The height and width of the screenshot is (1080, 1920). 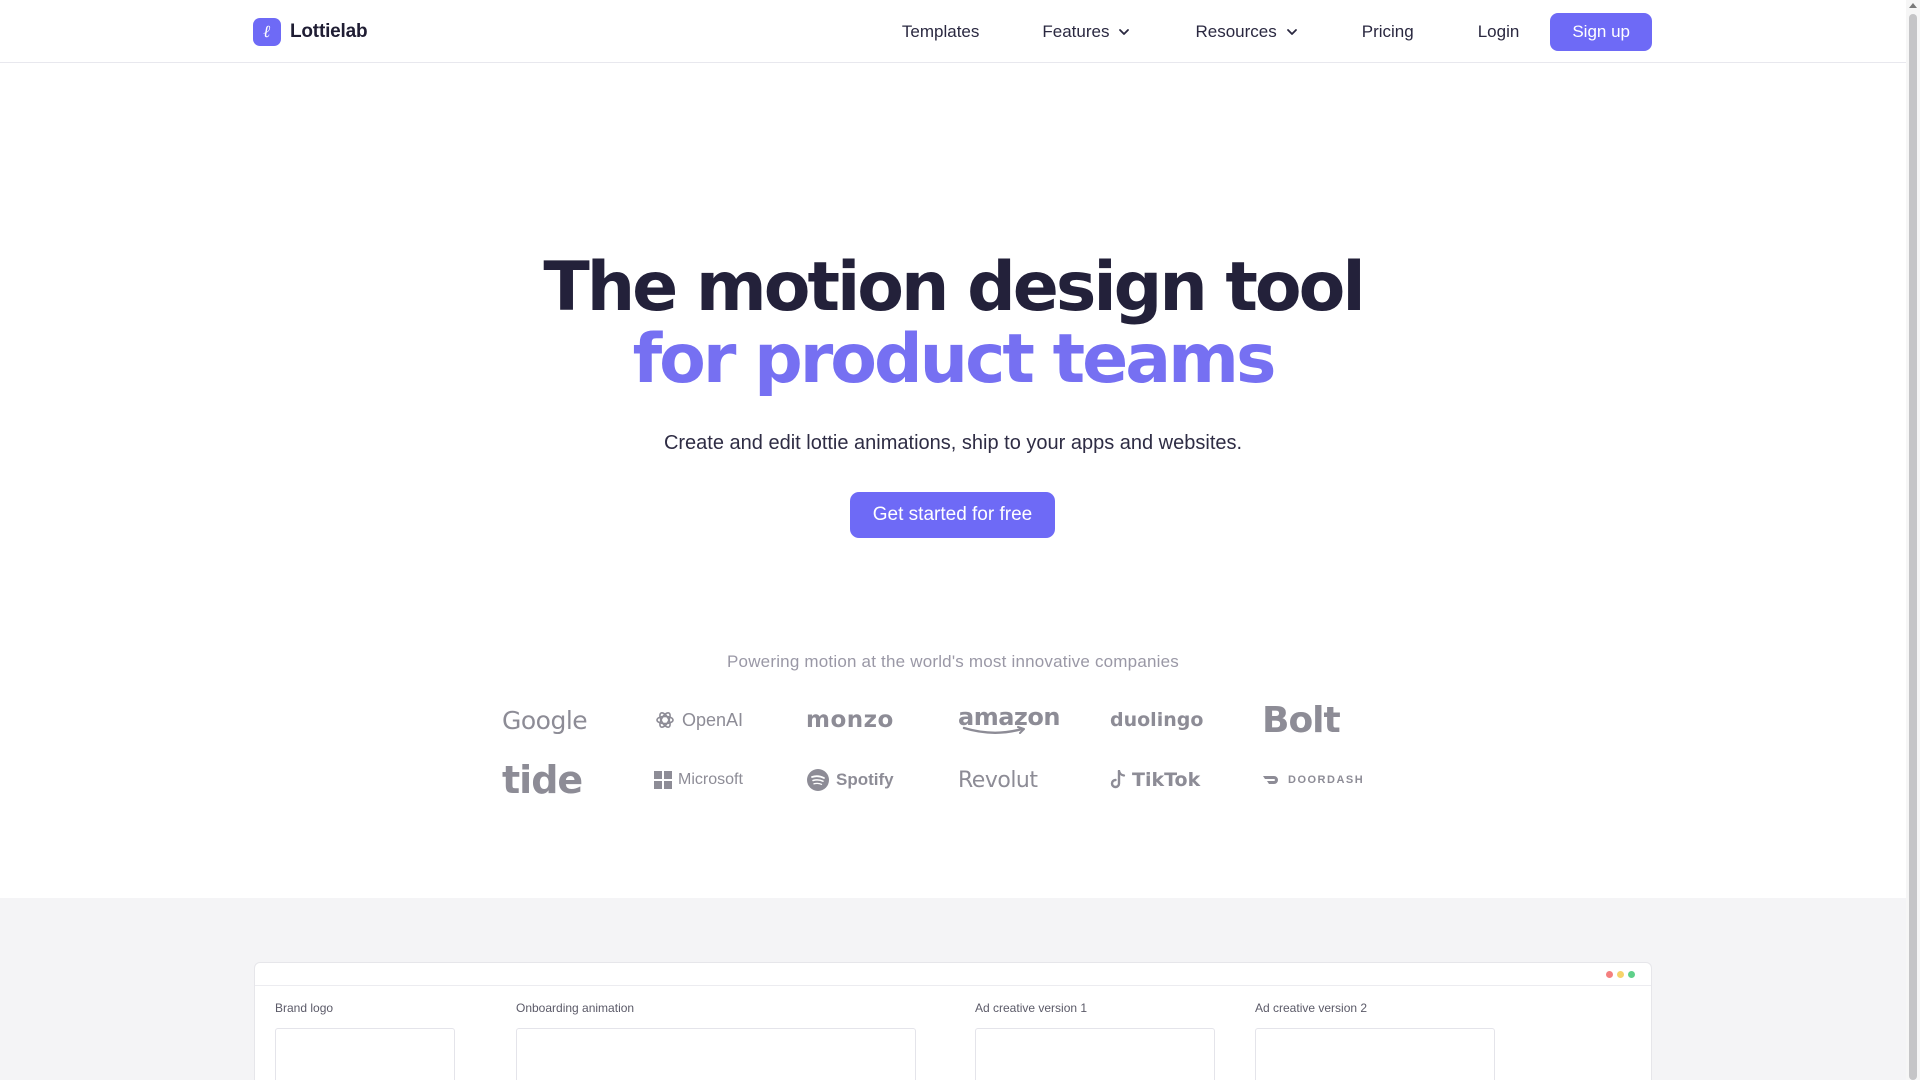 What do you see at coordinates (850, 720) in the screenshot?
I see `monzo-logo-text: monzo` at bounding box center [850, 720].